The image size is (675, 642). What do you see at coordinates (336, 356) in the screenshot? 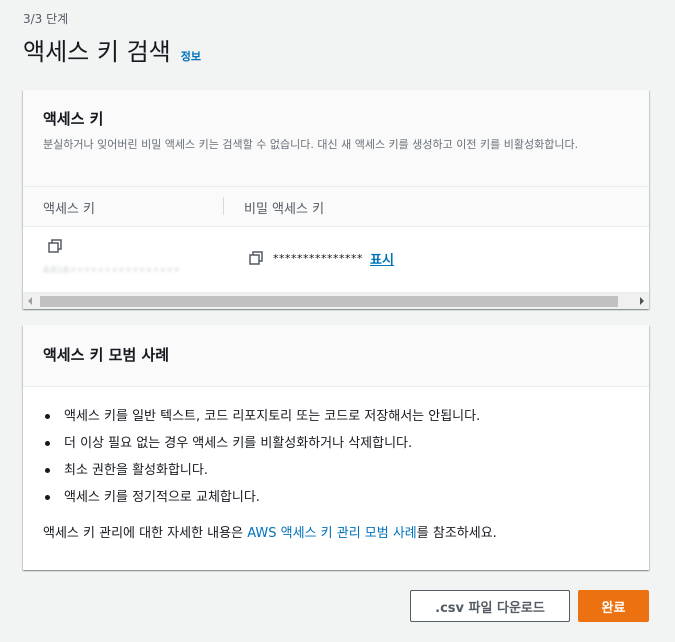
I see `best-practices-card-header: 액세스 키 모범 사례` at bounding box center [336, 356].